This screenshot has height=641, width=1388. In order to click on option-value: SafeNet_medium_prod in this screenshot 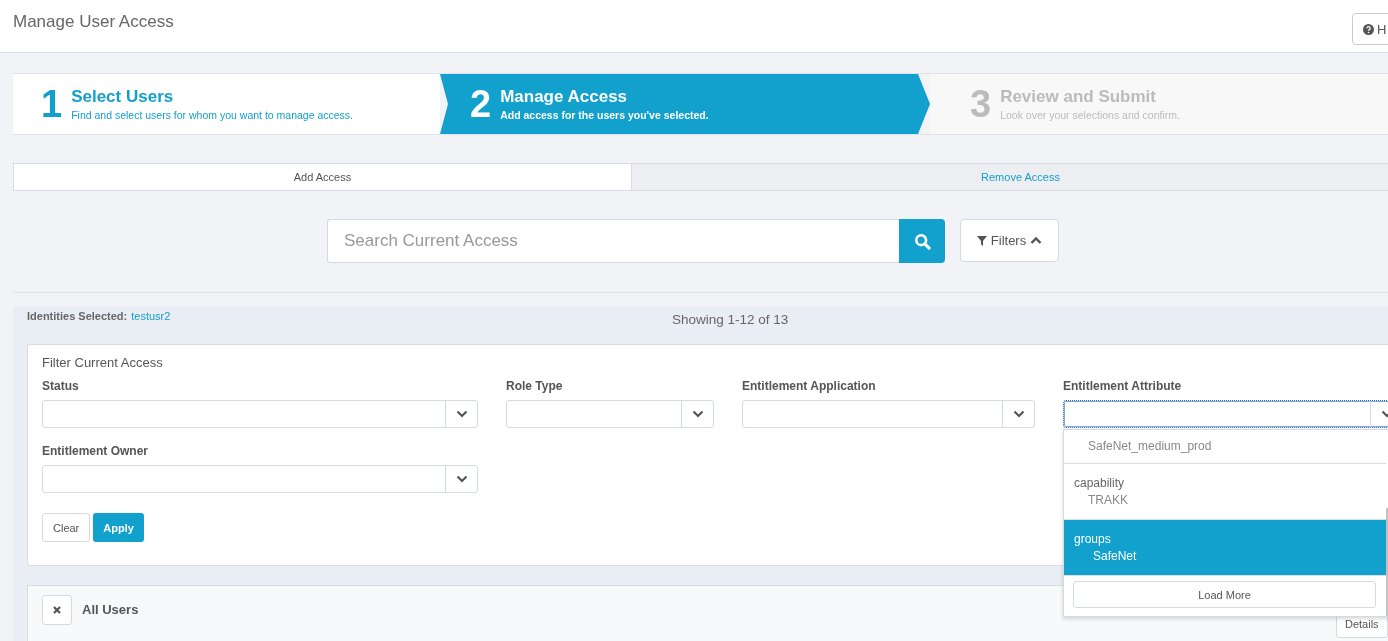, I will do `click(1150, 446)`.